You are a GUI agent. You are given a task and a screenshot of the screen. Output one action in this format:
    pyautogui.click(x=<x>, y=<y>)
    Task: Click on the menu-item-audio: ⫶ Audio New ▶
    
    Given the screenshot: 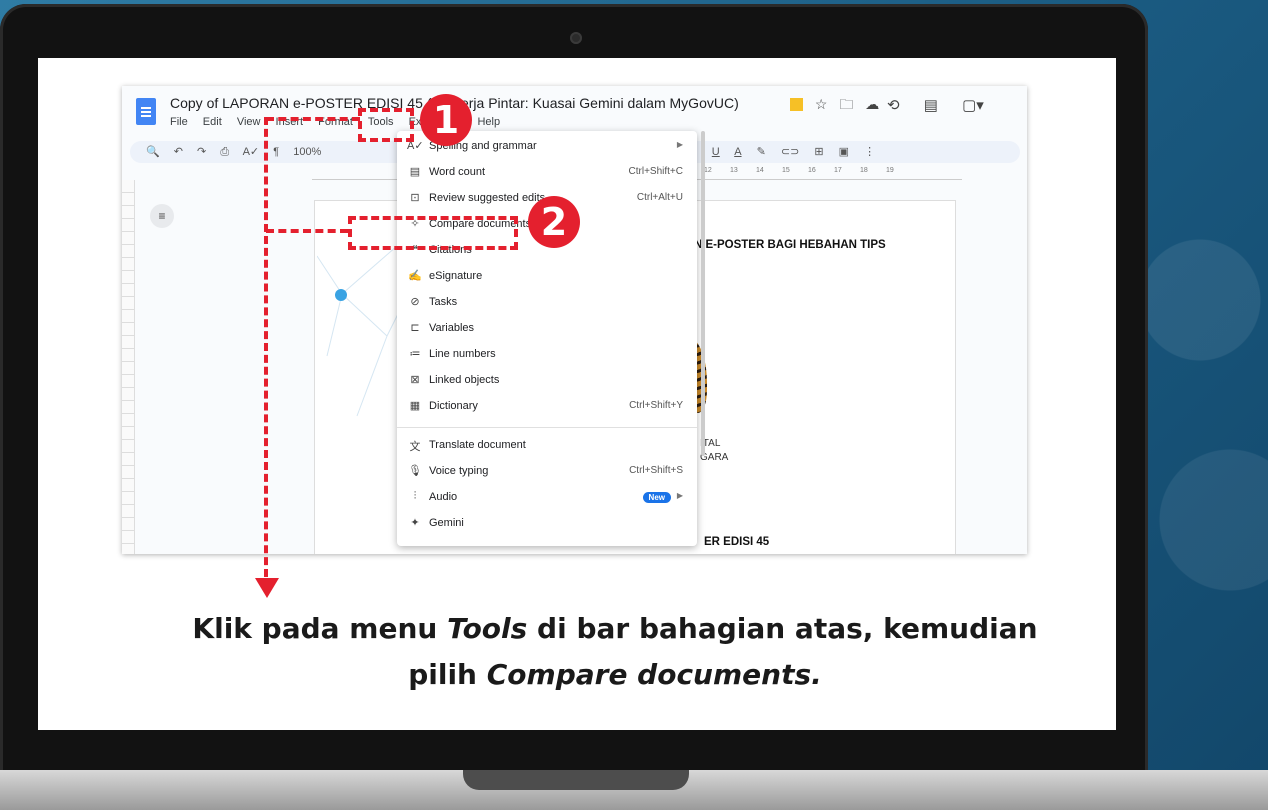 What is the action you would take?
    pyautogui.click(x=547, y=498)
    